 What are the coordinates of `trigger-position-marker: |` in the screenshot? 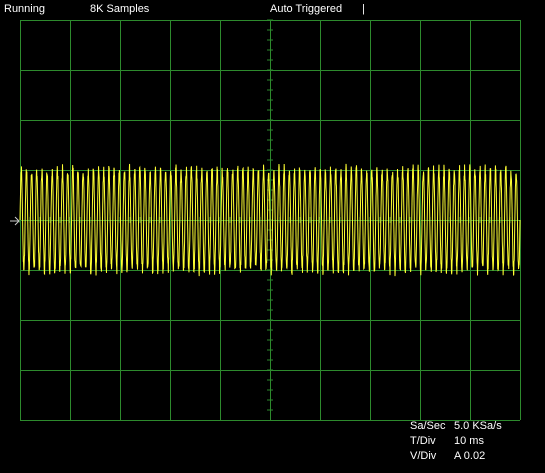 It's located at (363, 9).